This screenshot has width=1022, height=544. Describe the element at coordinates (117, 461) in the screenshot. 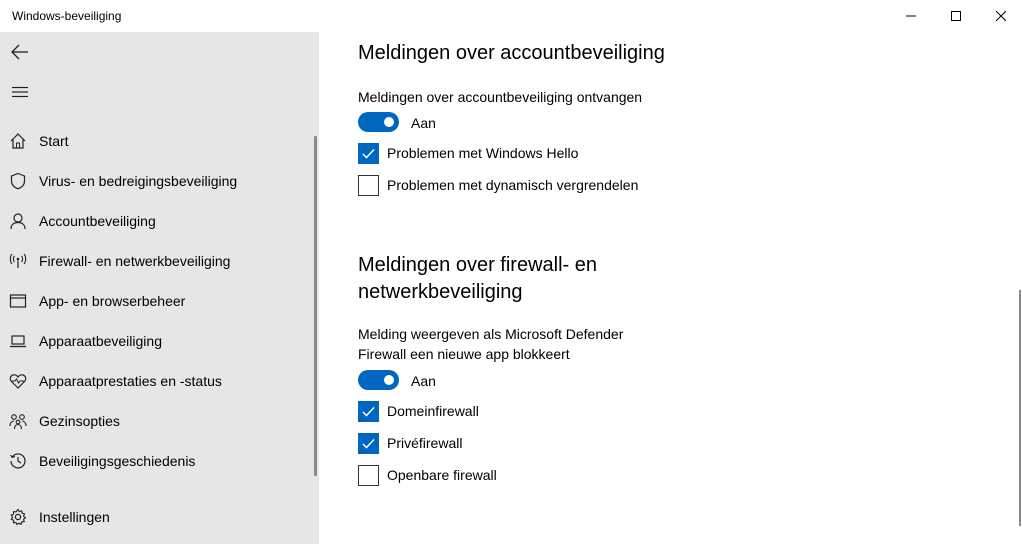

I see `sidebar-item-label: Beveiligingsgeschiedenis` at that location.